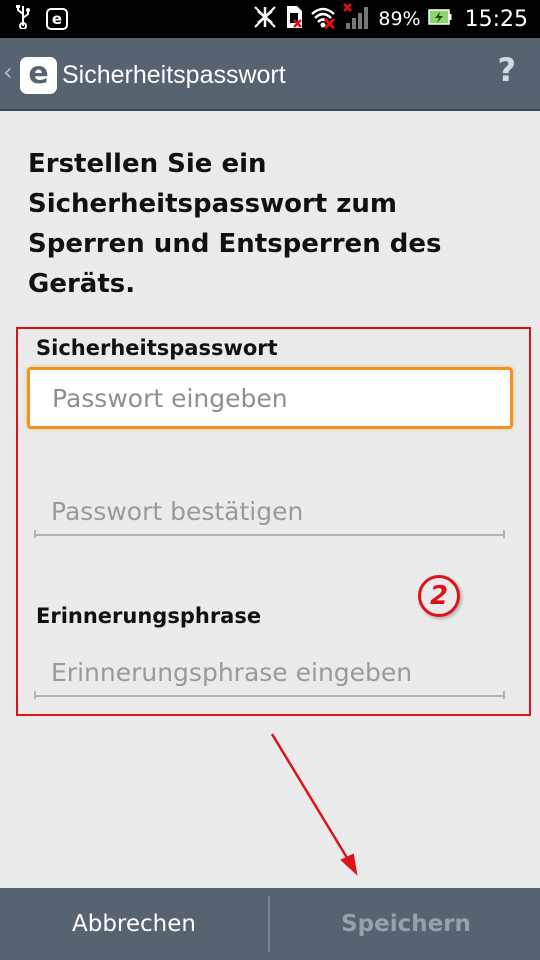  What do you see at coordinates (134, 924) in the screenshot?
I see `cancel-button: Abbrechen` at bounding box center [134, 924].